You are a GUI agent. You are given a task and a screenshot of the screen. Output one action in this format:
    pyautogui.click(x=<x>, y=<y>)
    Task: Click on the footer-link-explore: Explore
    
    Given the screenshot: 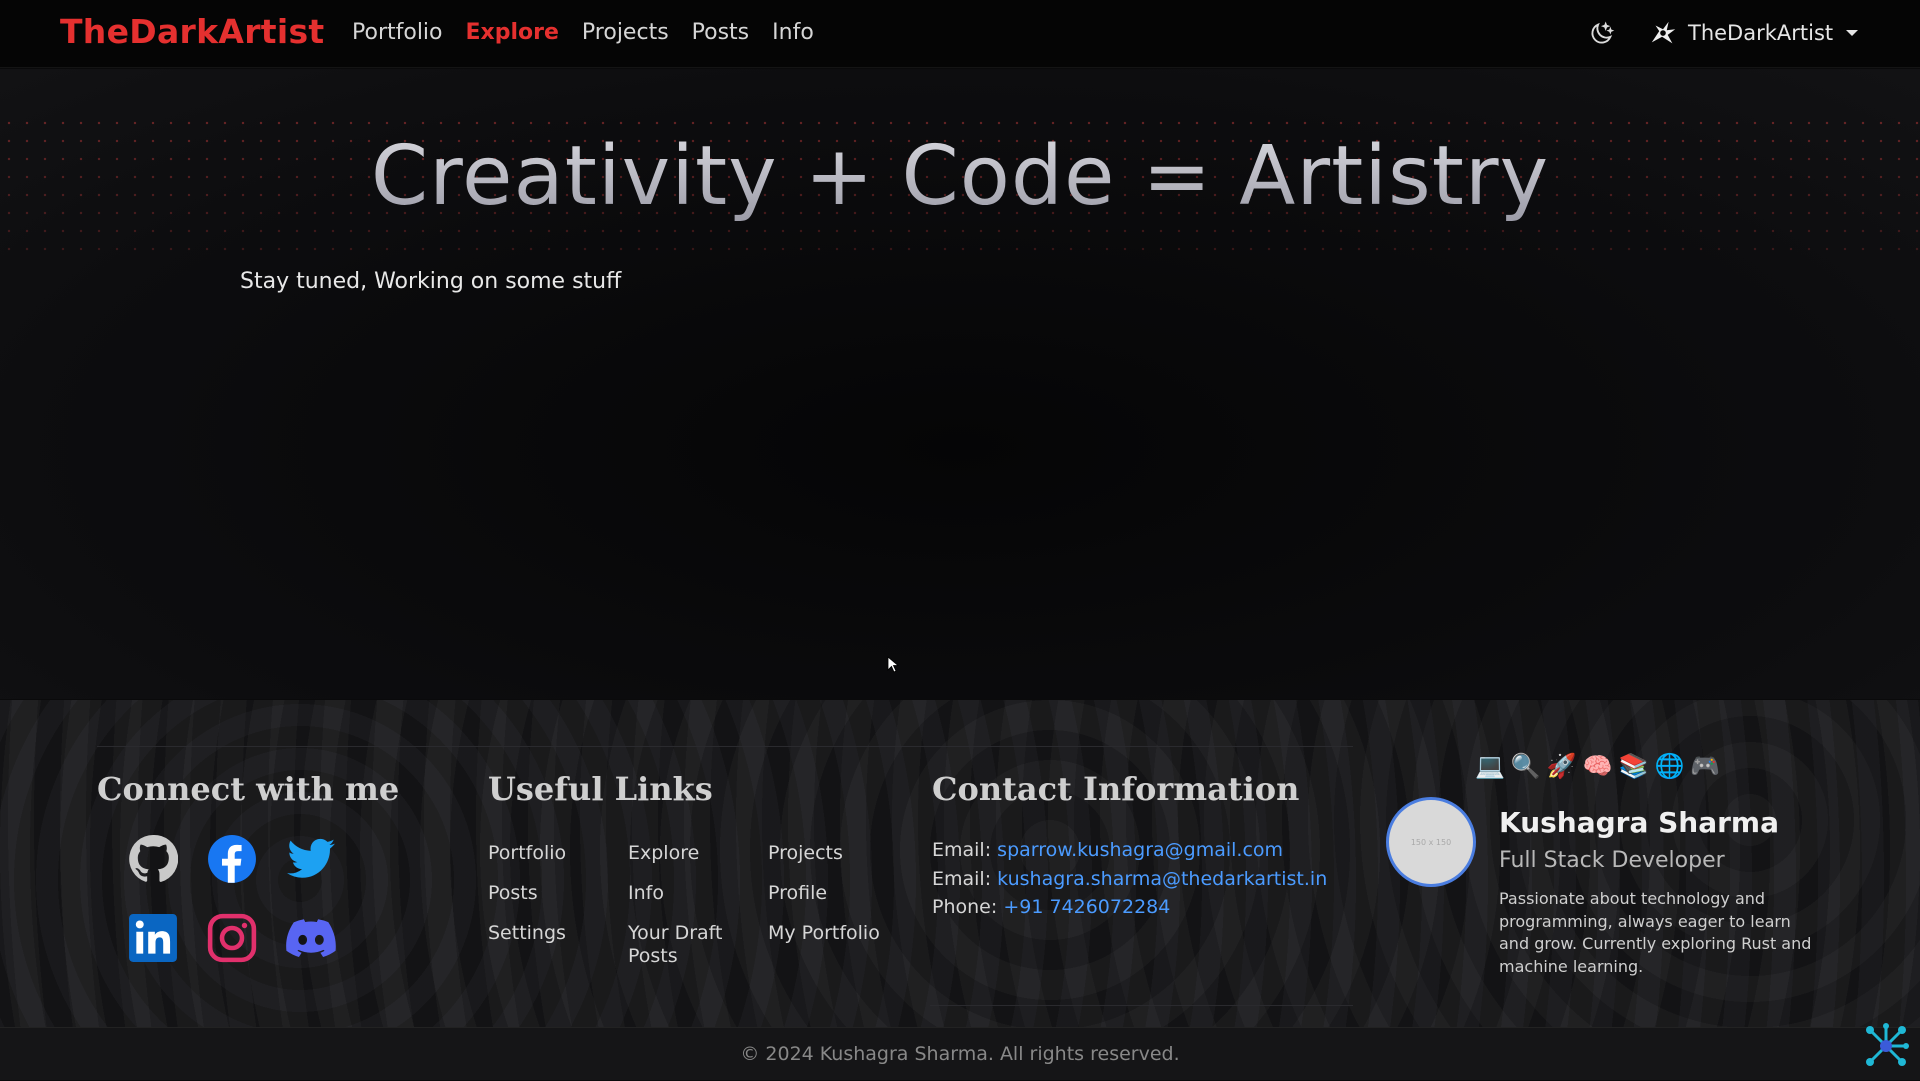 What is the action you would take?
    pyautogui.click(x=698, y=853)
    